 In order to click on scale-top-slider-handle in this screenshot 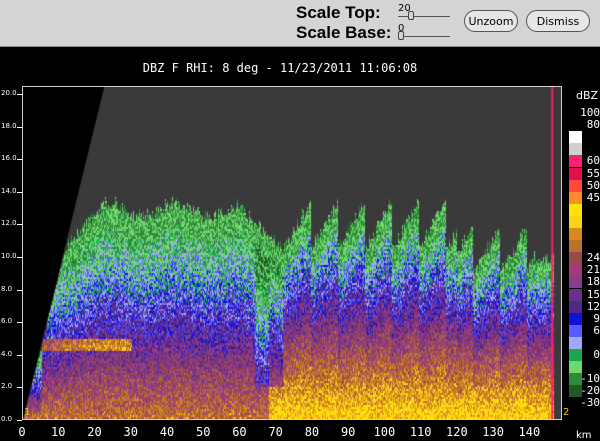, I will do `click(411, 15)`.